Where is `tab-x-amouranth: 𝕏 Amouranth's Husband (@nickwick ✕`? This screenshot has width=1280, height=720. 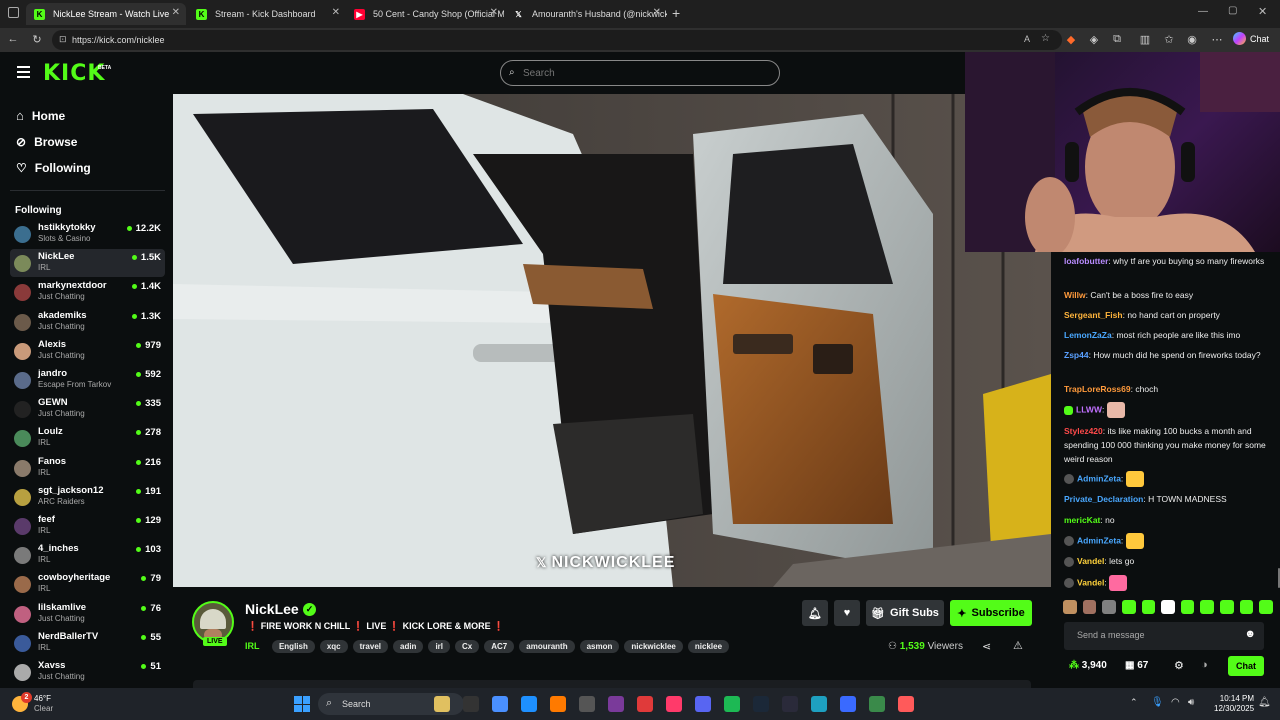
tab-x-amouranth: 𝕏 Amouranth's Husband (@nickwick ✕ is located at coordinates (586, 14).